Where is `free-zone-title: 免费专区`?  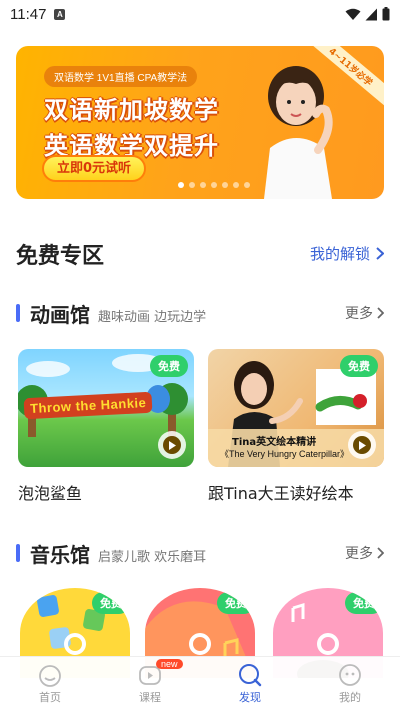 free-zone-title: 免费专区 is located at coordinates (60, 256).